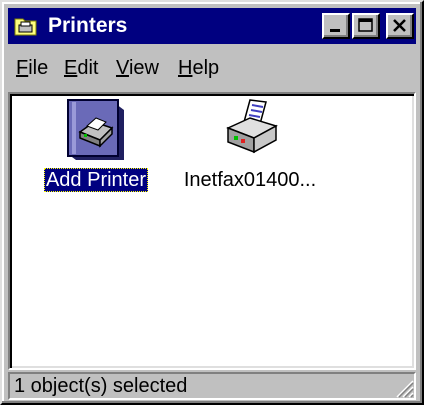  Describe the element at coordinates (95, 129) in the screenshot. I see `add-printer-icon` at that location.